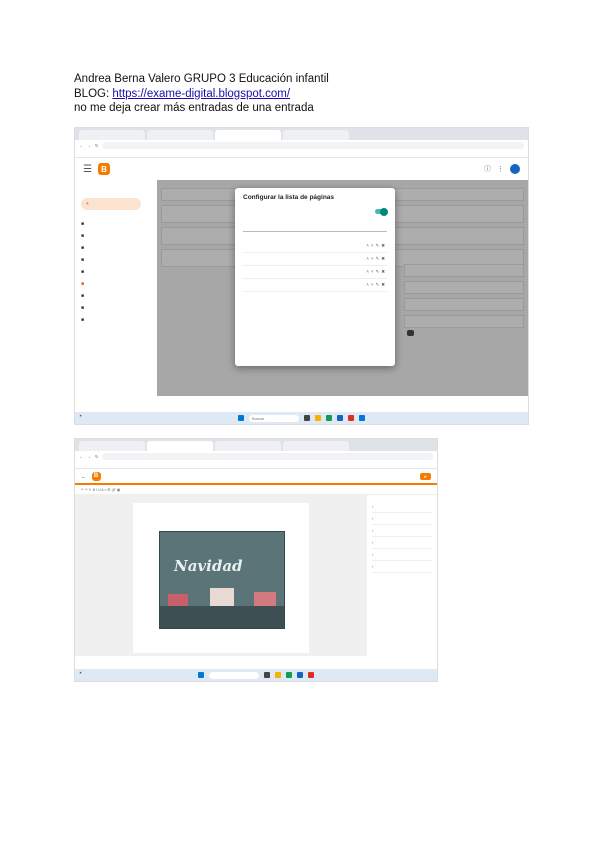 This screenshot has height=848, width=600. What do you see at coordinates (487, 169) in the screenshot?
I see `help-icon: ⓘ` at bounding box center [487, 169].